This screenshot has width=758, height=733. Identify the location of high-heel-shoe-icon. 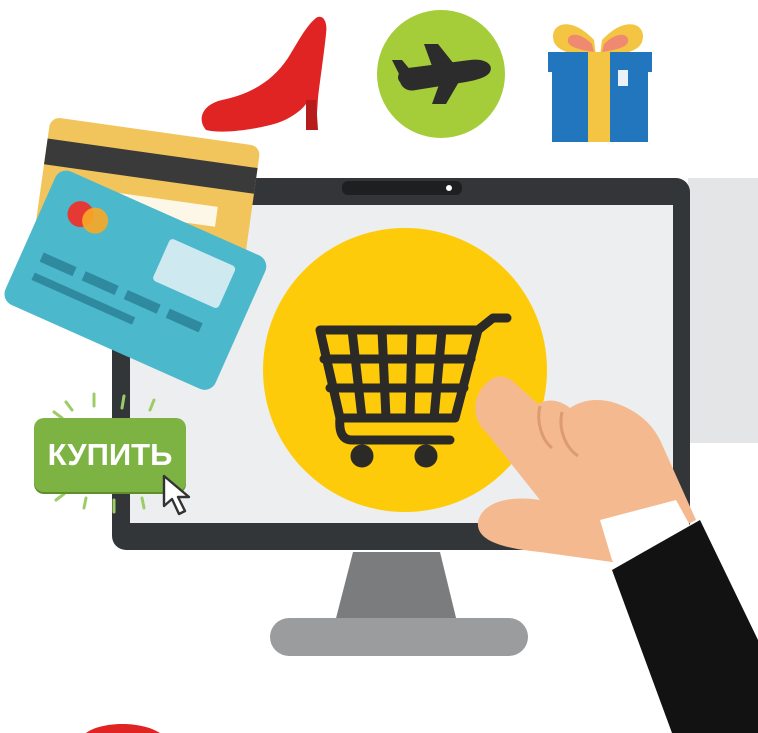
(264, 74).